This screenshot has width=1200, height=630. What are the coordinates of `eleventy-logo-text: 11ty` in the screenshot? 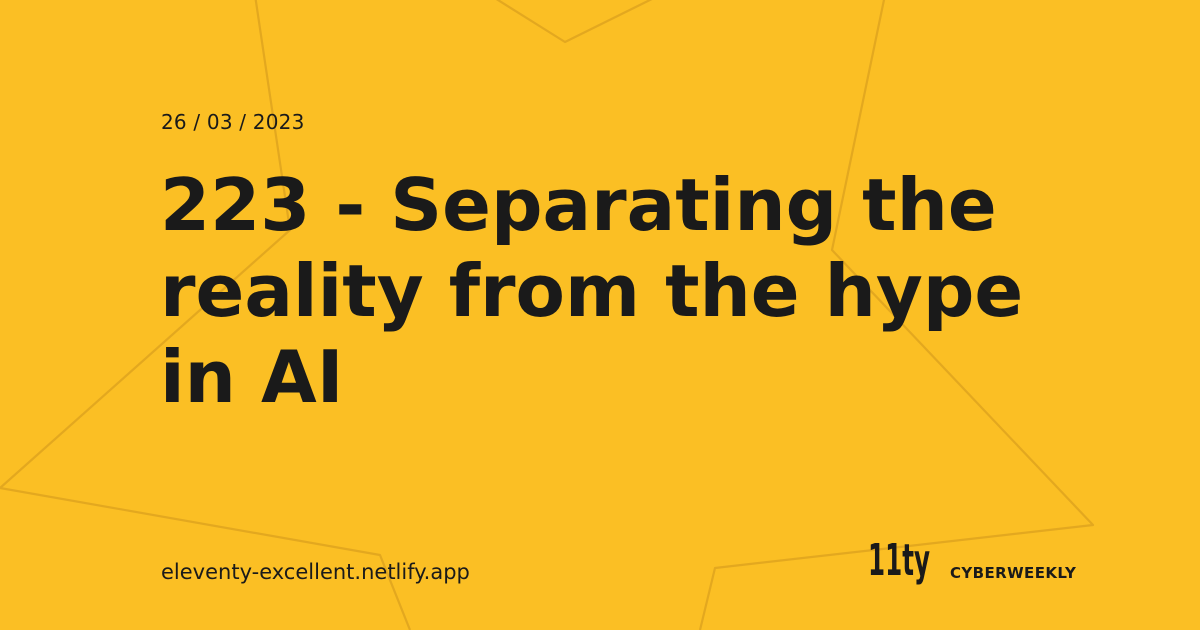 It's located at (899, 560).